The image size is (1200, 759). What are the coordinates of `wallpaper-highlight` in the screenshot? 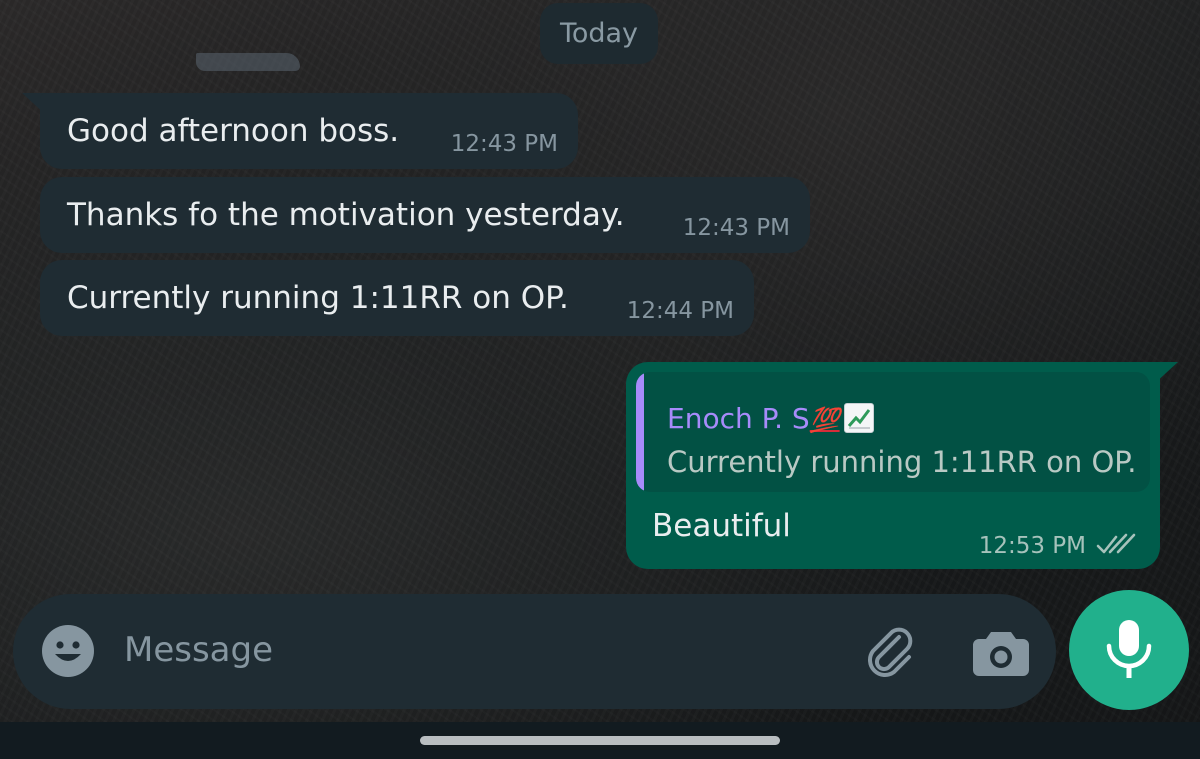 It's located at (248, 62).